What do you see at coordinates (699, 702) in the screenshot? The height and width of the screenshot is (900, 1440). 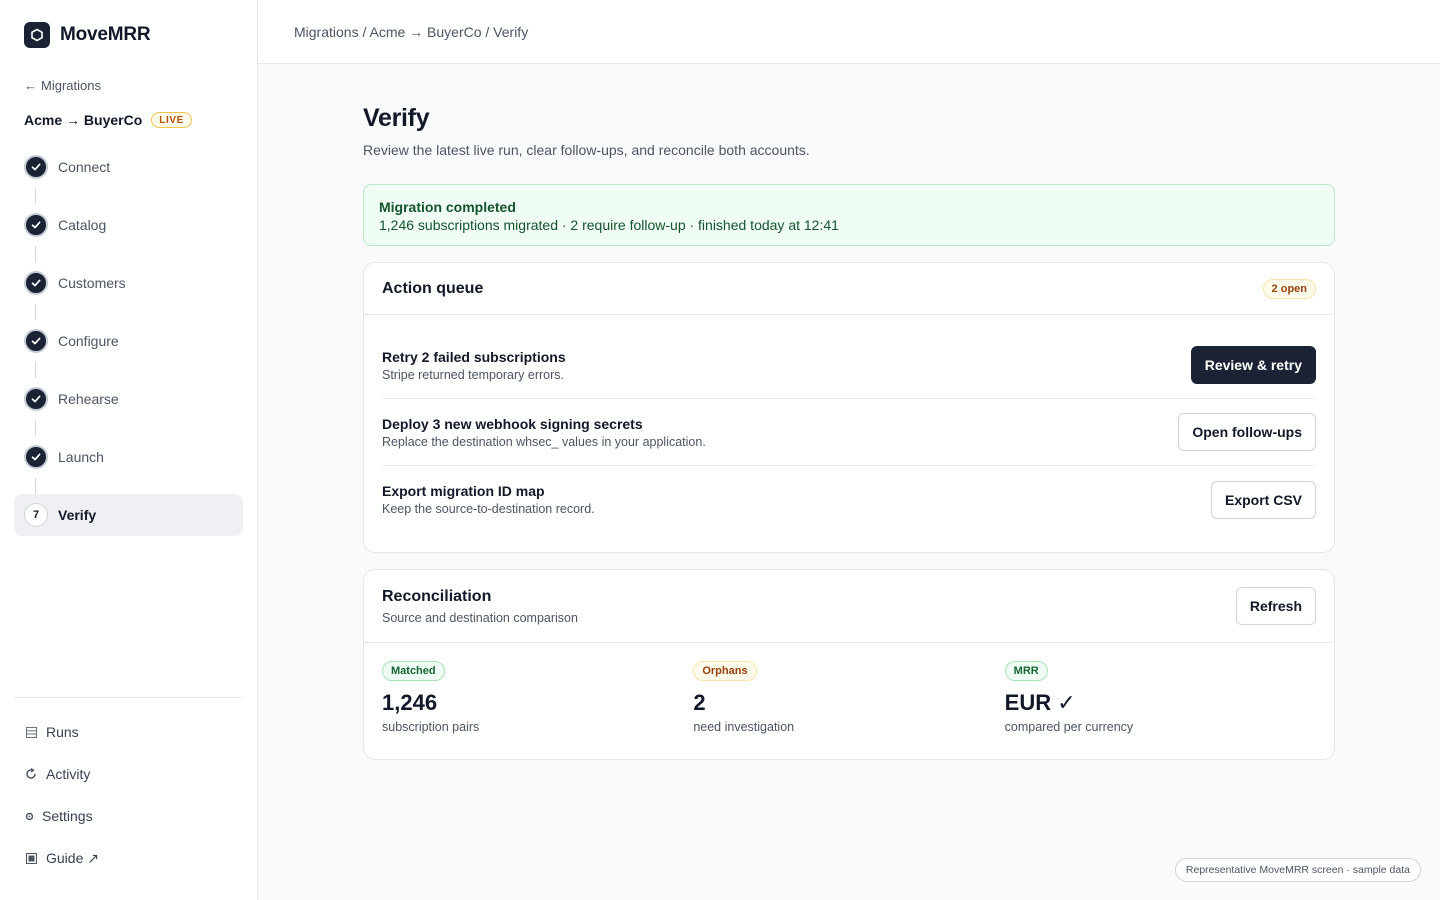 I see `stat-value: 2` at bounding box center [699, 702].